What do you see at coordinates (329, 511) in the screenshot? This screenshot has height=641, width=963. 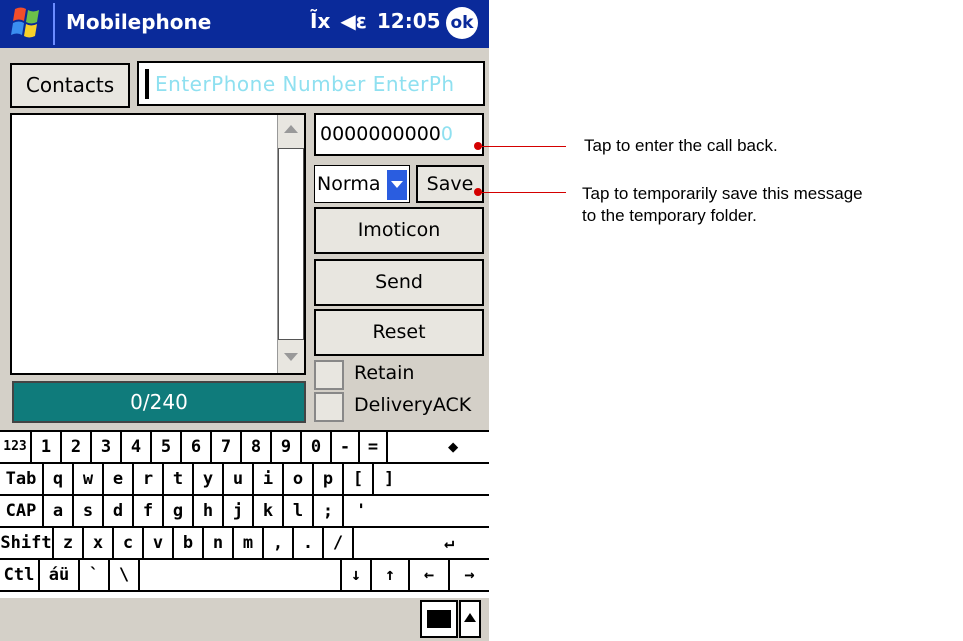 I see `key-semicolon: ;` at bounding box center [329, 511].